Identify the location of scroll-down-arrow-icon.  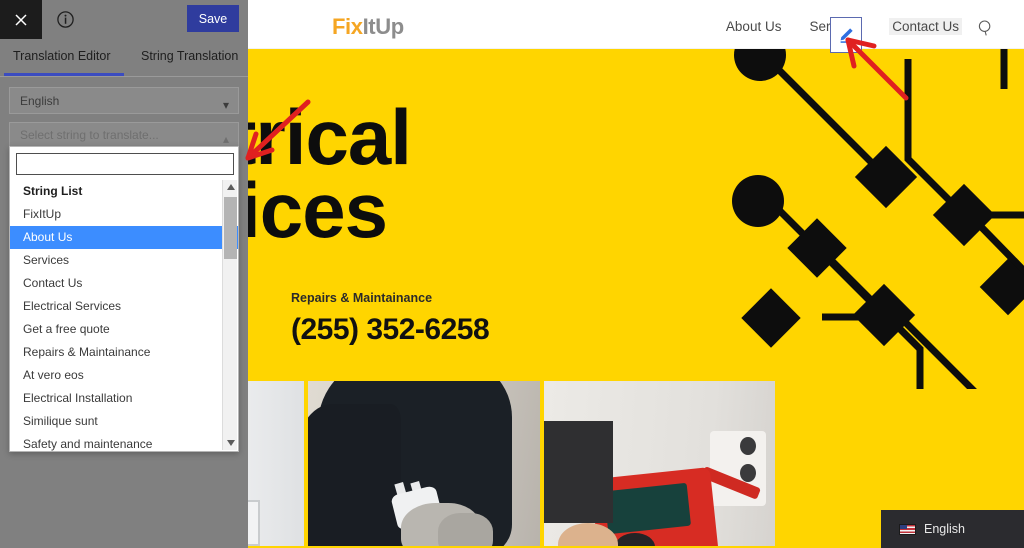
(230, 443).